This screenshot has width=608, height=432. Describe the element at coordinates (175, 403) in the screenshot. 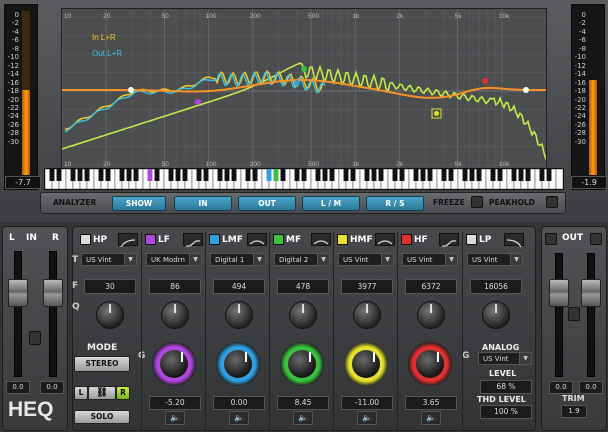

I see `band-gain-value: -5.20` at that location.